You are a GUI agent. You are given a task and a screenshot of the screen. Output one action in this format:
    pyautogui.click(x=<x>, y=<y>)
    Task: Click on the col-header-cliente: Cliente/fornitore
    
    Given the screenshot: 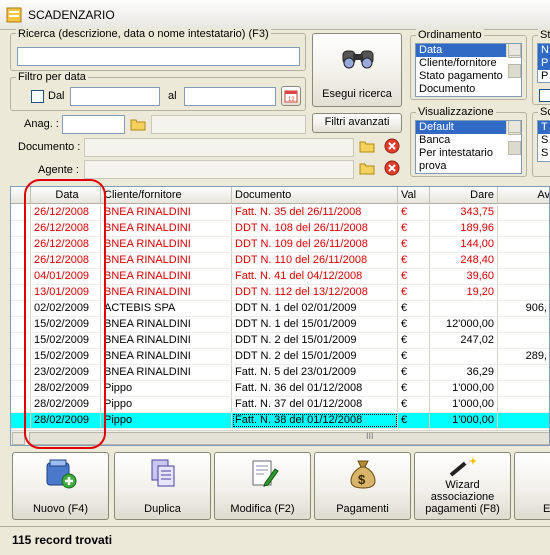 What is the action you would take?
    pyautogui.click(x=166, y=195)
    